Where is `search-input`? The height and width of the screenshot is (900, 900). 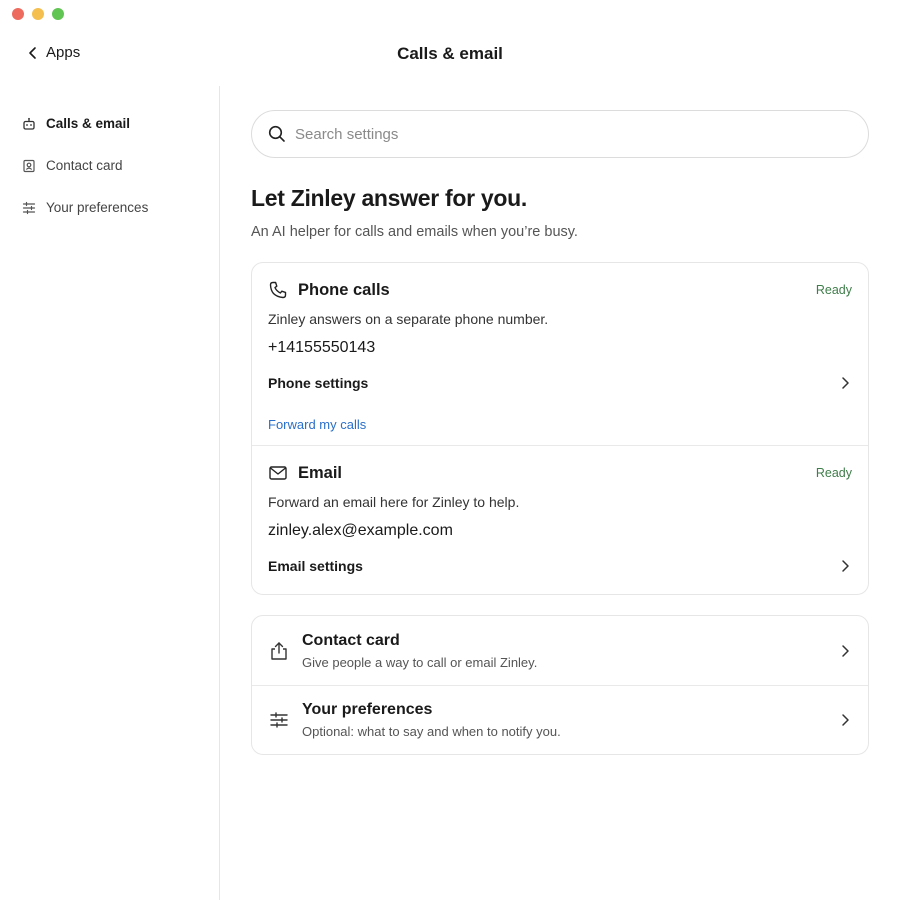
search-input is located at coordinates (573, 134).